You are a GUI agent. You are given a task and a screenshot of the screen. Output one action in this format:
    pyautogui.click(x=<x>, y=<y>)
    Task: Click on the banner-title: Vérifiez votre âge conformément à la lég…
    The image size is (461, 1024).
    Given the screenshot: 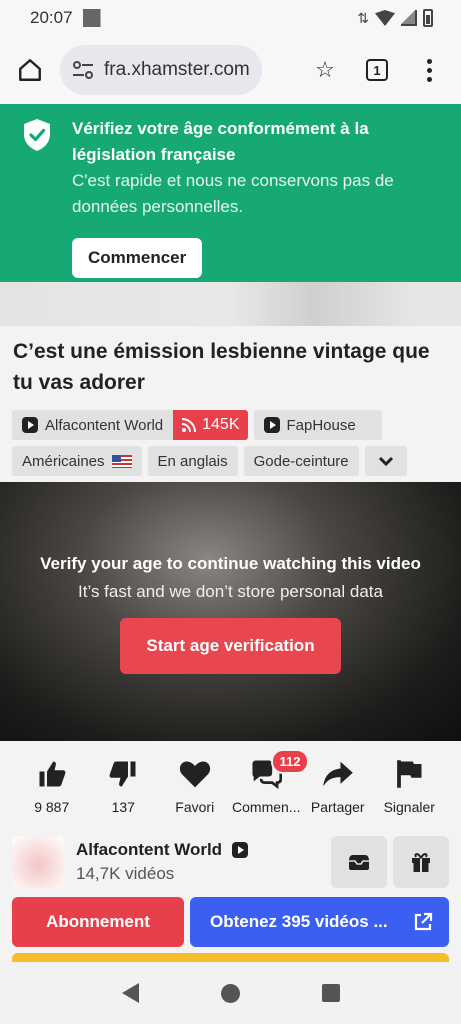 What is the action you would take?
    pyautogui.click(x=220, y=141)
    